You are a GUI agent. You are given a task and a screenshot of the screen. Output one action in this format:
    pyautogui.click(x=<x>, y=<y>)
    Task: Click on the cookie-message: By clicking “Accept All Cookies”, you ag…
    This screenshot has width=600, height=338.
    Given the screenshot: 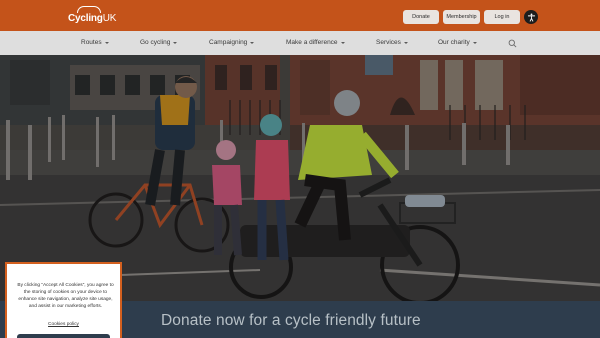 What is the action you would take?
    pyautogui.click(x=65, y=296)
    